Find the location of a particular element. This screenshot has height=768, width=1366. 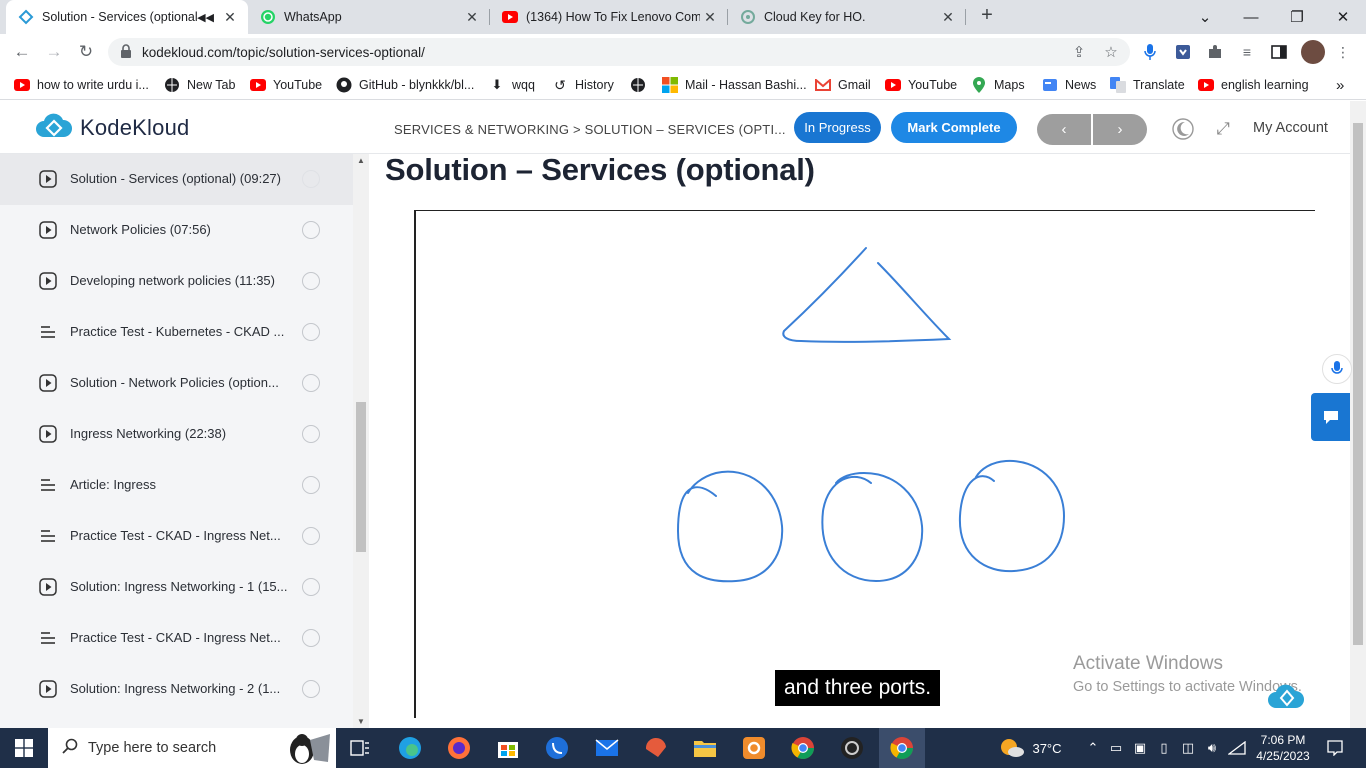

bookmark-item: ⬇ wqq is located at coordinates (512, 85).